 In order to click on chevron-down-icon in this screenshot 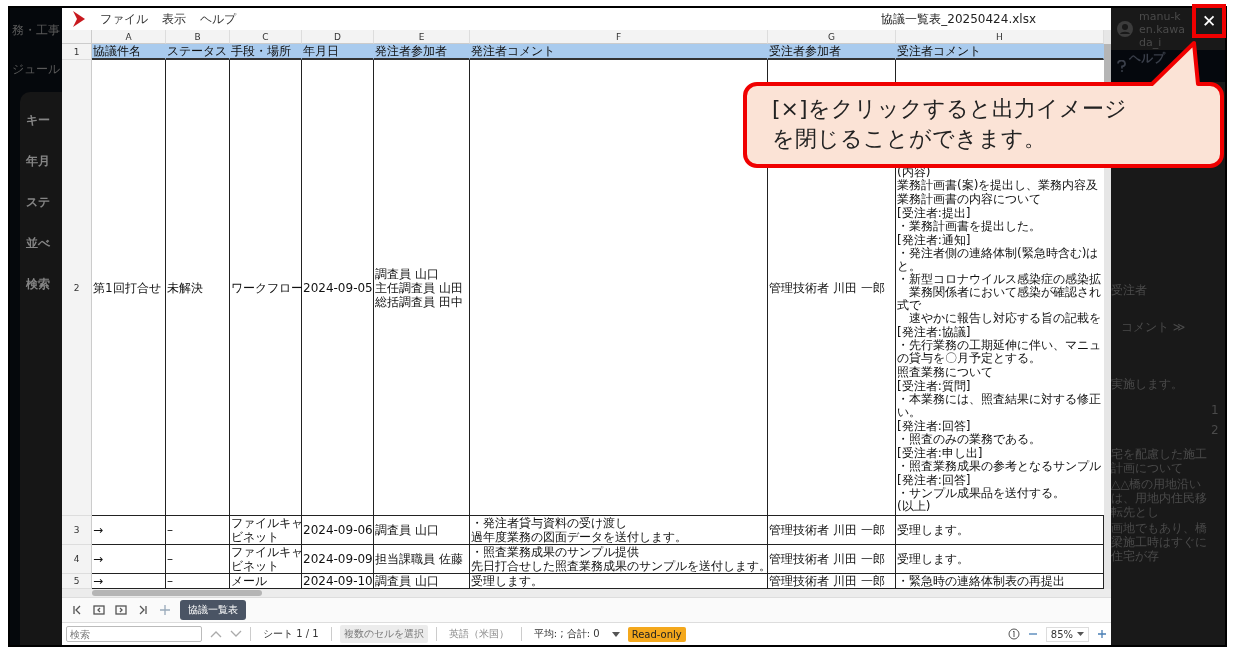, I will do `click(236, 634)`.